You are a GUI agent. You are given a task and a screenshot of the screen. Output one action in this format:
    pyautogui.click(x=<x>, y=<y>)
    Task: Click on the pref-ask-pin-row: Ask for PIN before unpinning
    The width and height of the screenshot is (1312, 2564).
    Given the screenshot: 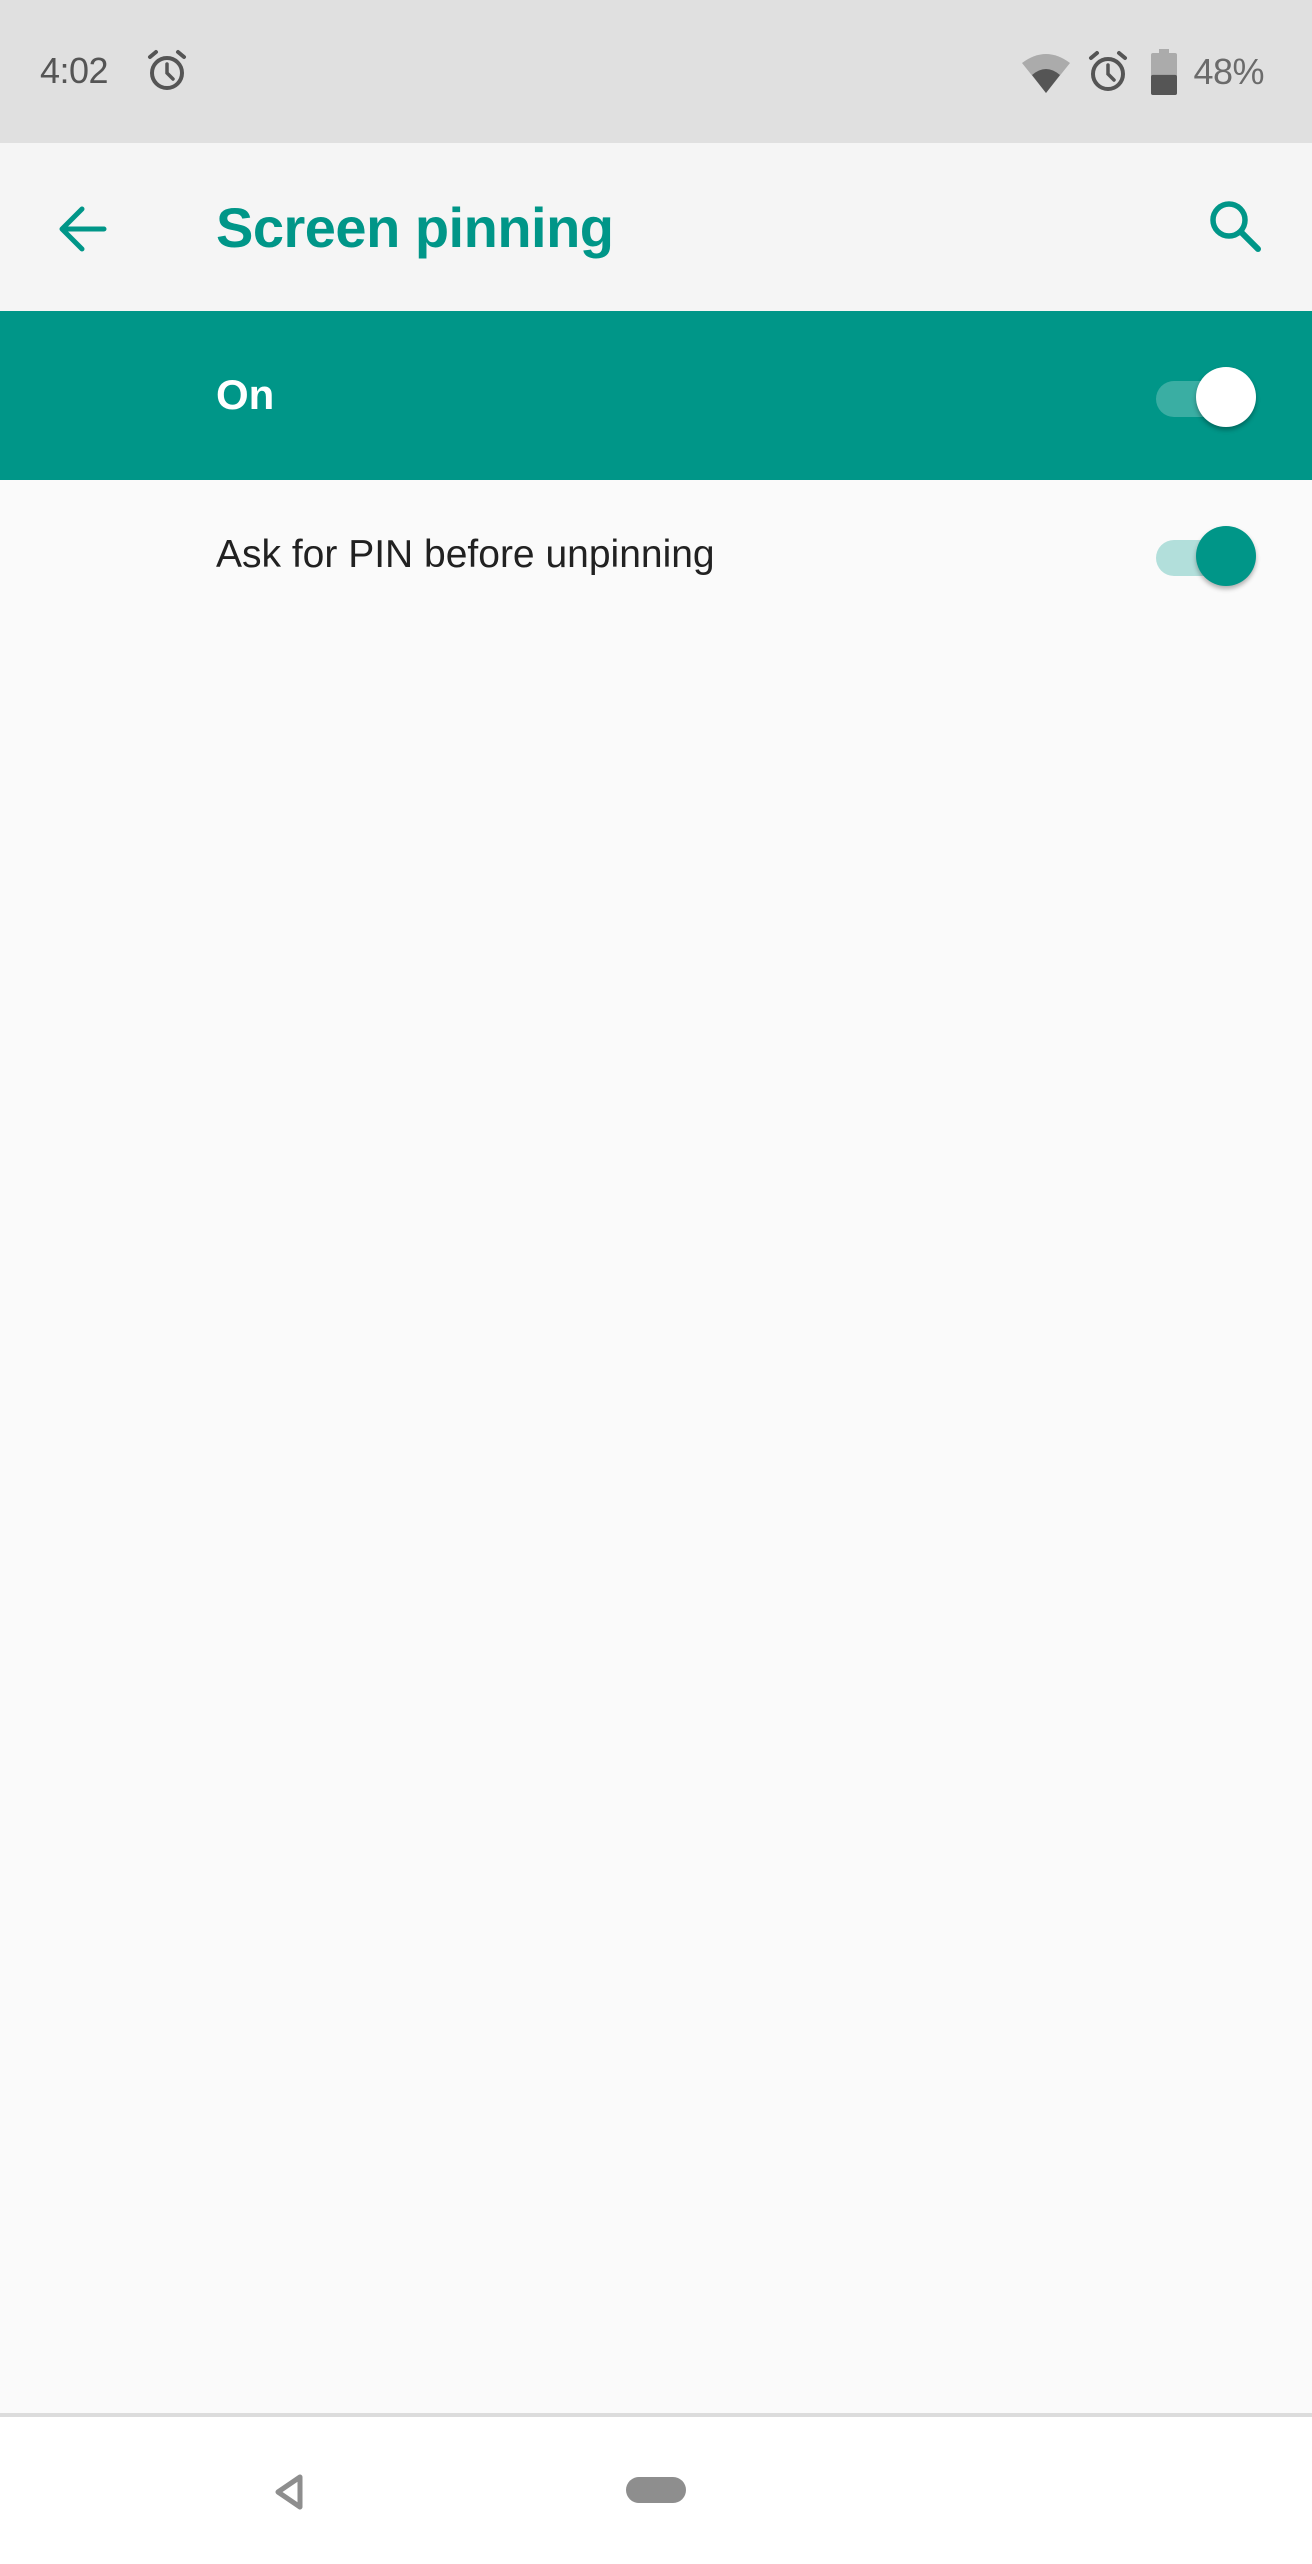 What is the action you would take?
    pyautogui.click(x=656, y=556)
    